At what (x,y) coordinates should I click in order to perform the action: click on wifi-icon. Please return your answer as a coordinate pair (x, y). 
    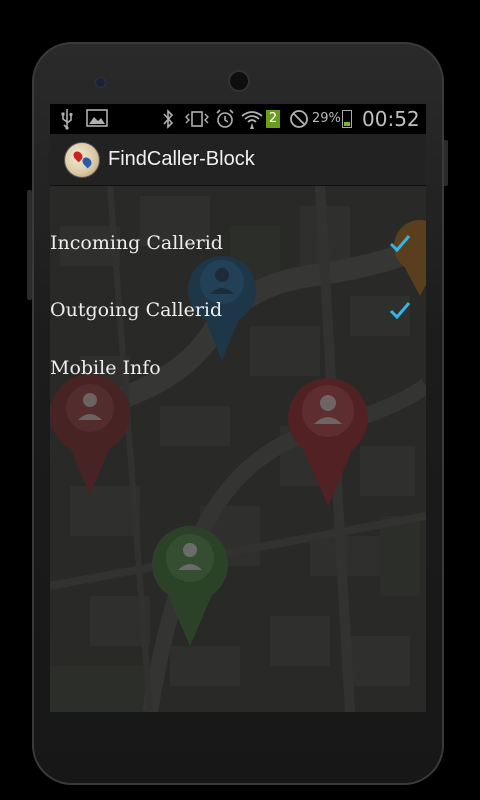
    Looking at the image, I should click on (252, 122).